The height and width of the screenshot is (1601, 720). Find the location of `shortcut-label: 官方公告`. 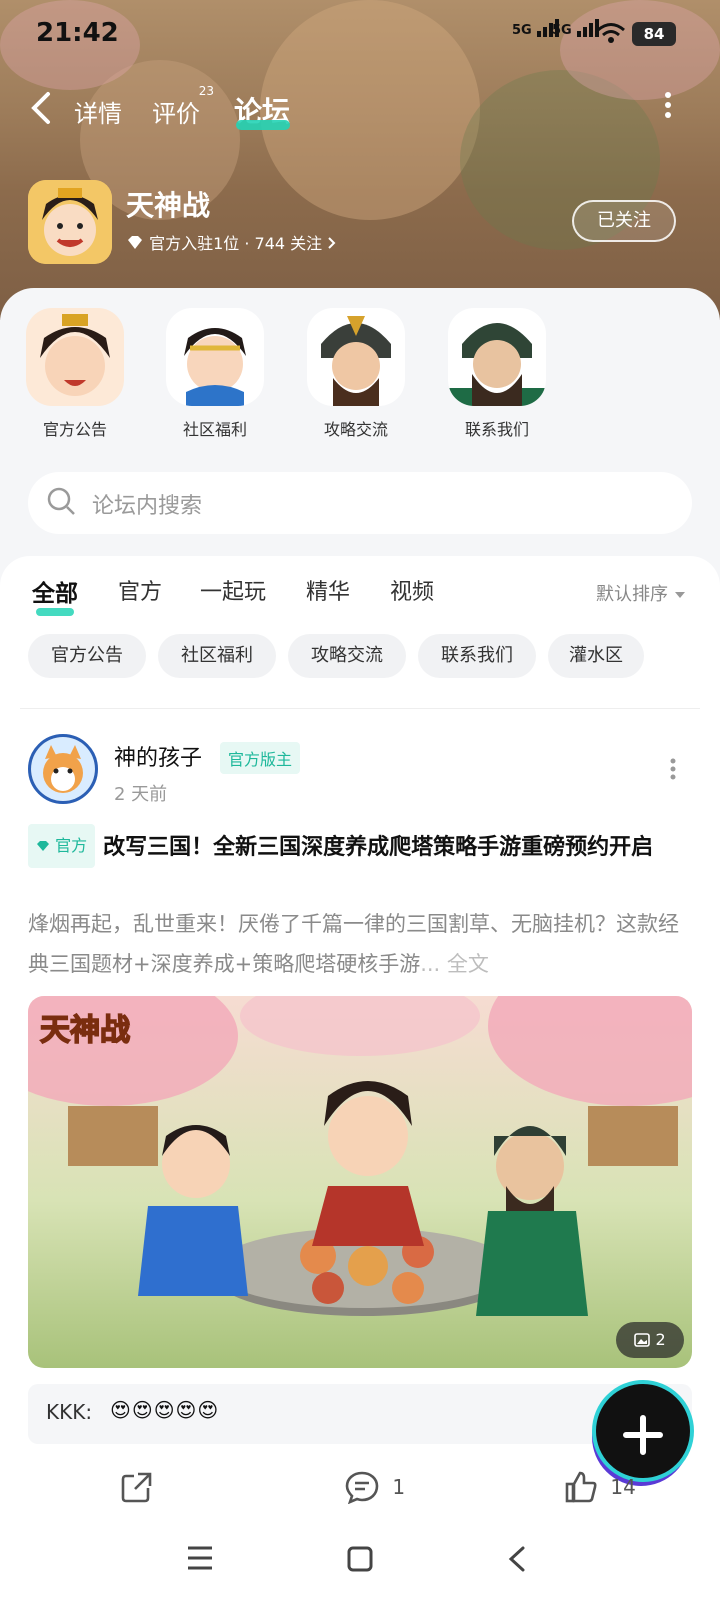

shortcut-label: 官方公告 is located at coordinates (74, 429).